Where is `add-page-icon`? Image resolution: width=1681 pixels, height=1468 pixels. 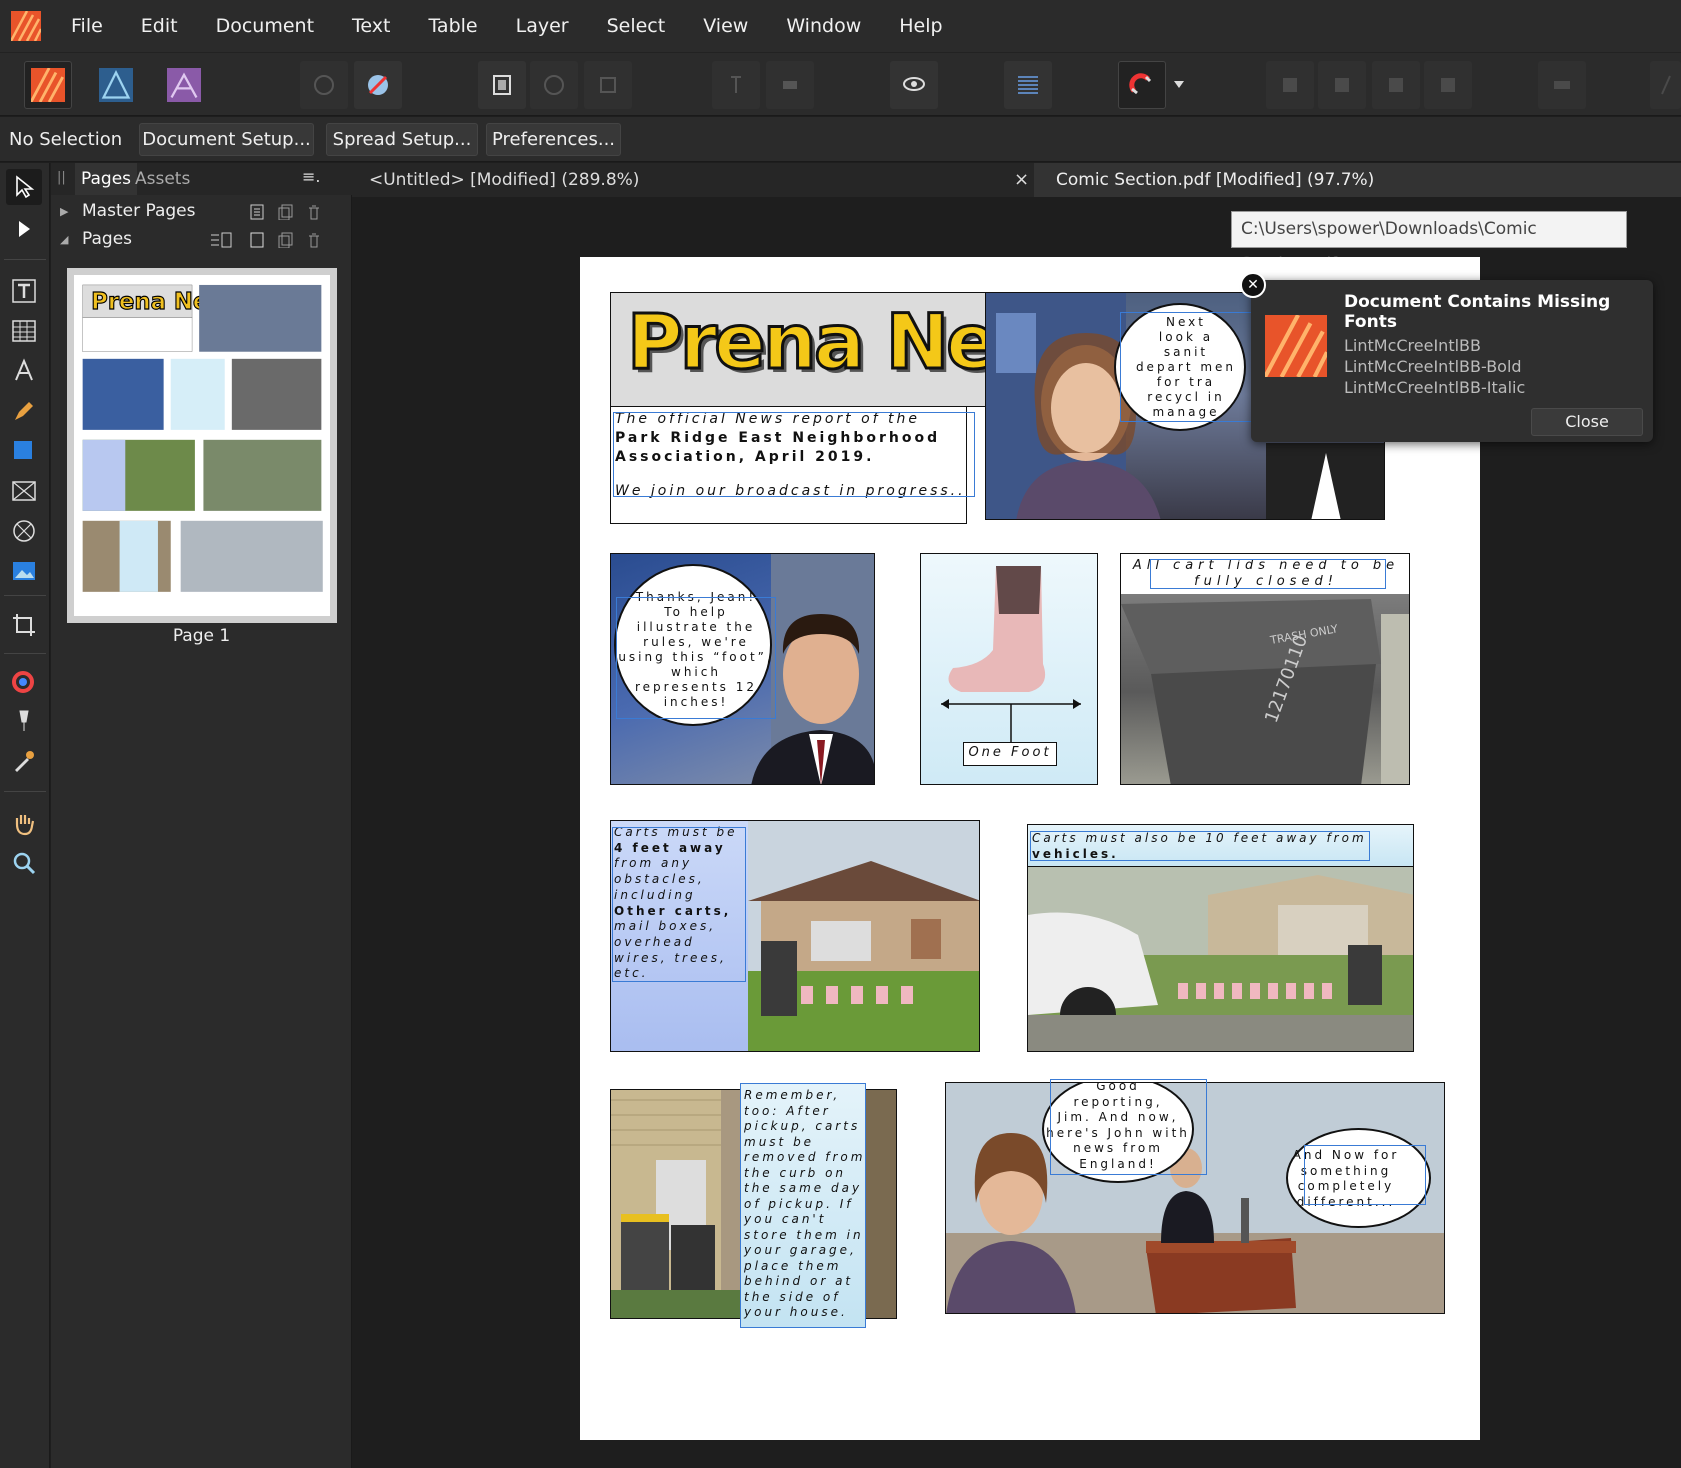
add-page-icon is located at coordinates (257, 240).